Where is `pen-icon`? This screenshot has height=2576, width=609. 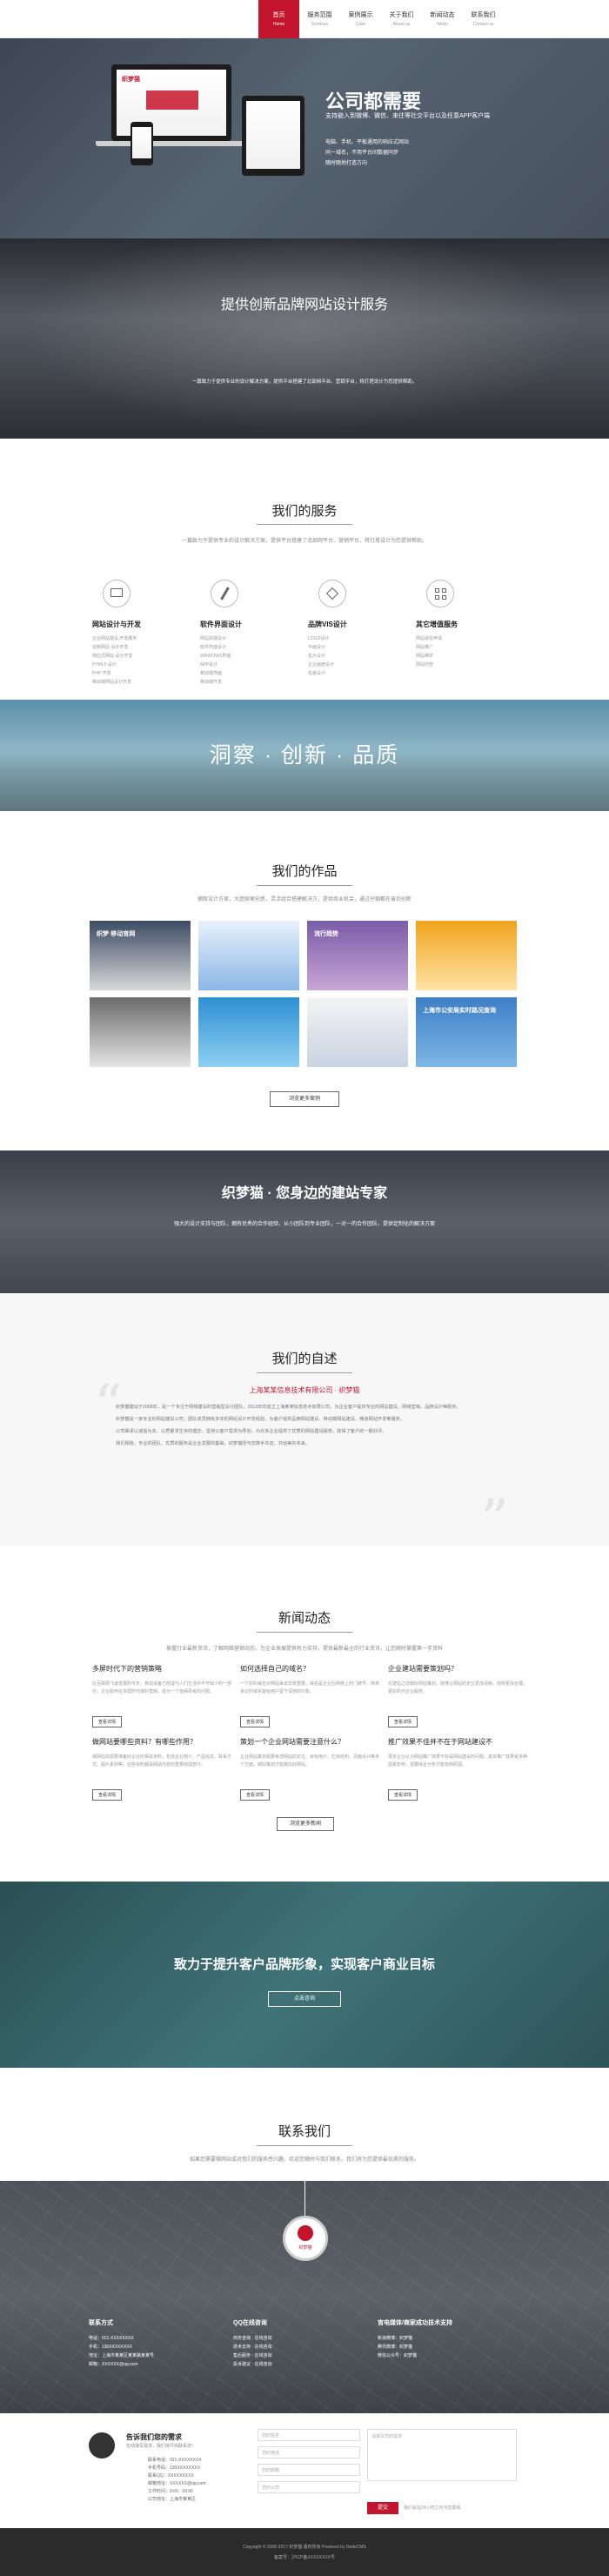
pen-icon is located at coordinates (224, 593).